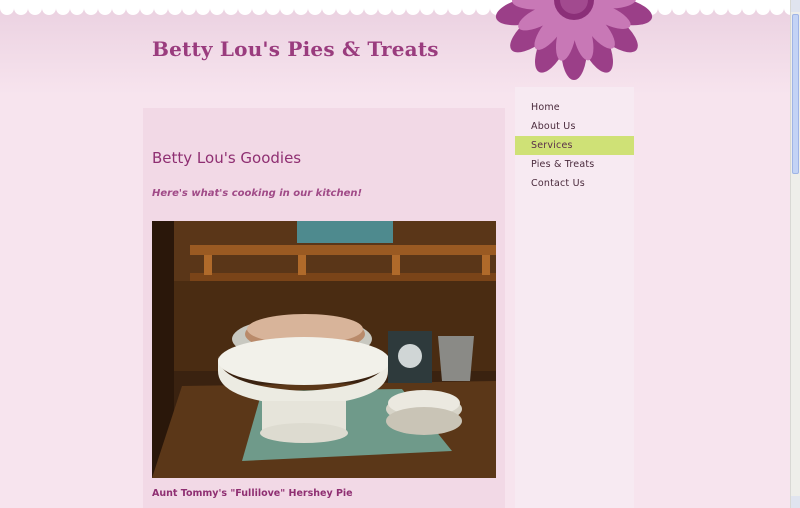 The image size is (800, 508). Describe the element at coordinates (574, 164) in the screenshot. I see `nav-item-pies-treats: Pies & Treats` at that location.